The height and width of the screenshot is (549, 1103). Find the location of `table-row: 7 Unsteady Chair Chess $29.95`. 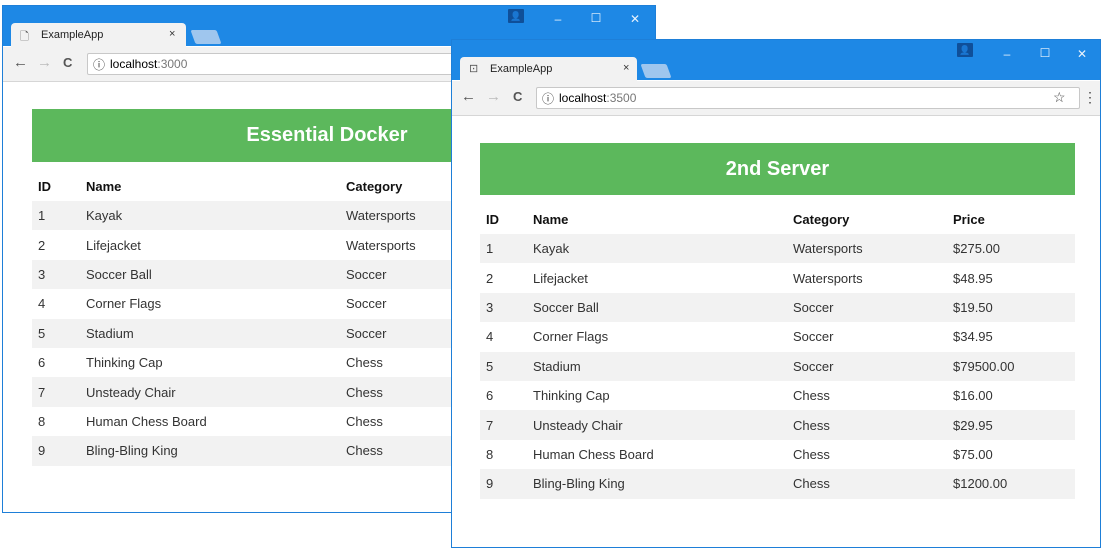

table-row: 7 Unsteady Chair Chess $29.95 is located at coordinates (777, 425).